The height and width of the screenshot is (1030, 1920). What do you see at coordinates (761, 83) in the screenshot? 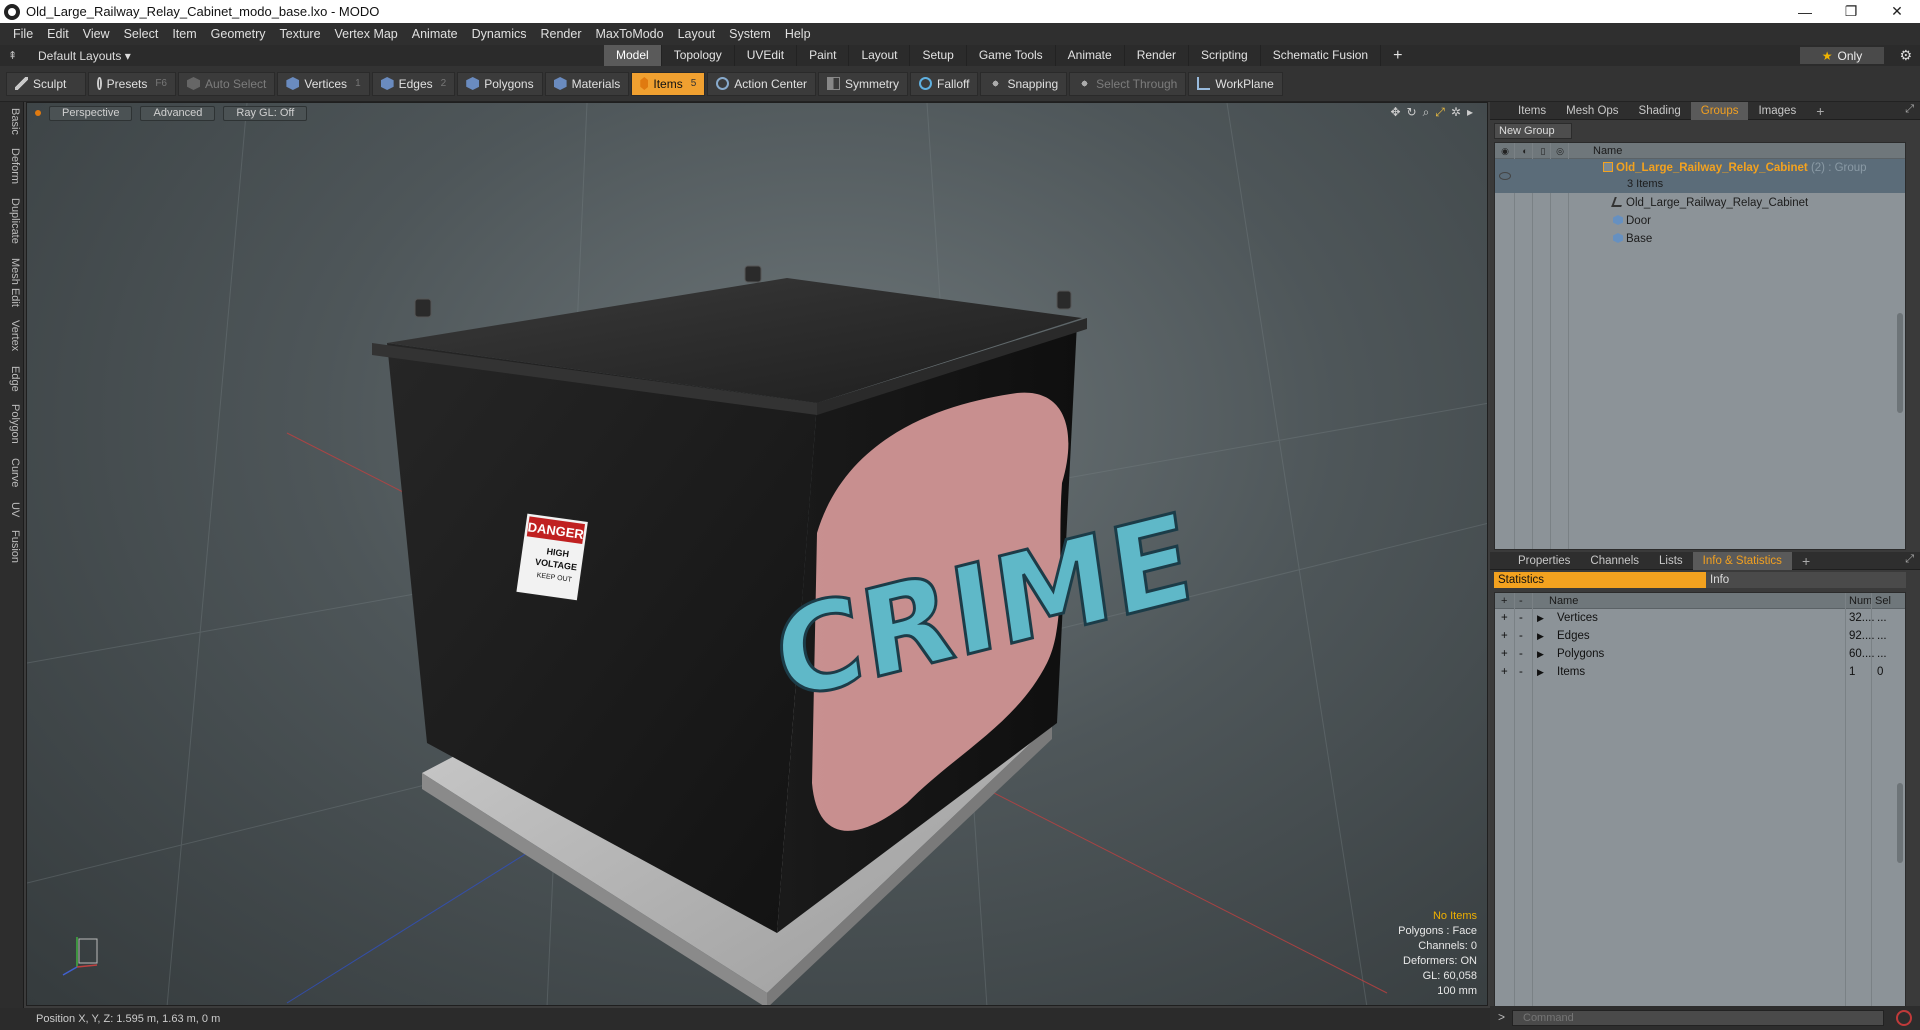
I see `action-center-button: Action Center` at bounding box center [761, 83].